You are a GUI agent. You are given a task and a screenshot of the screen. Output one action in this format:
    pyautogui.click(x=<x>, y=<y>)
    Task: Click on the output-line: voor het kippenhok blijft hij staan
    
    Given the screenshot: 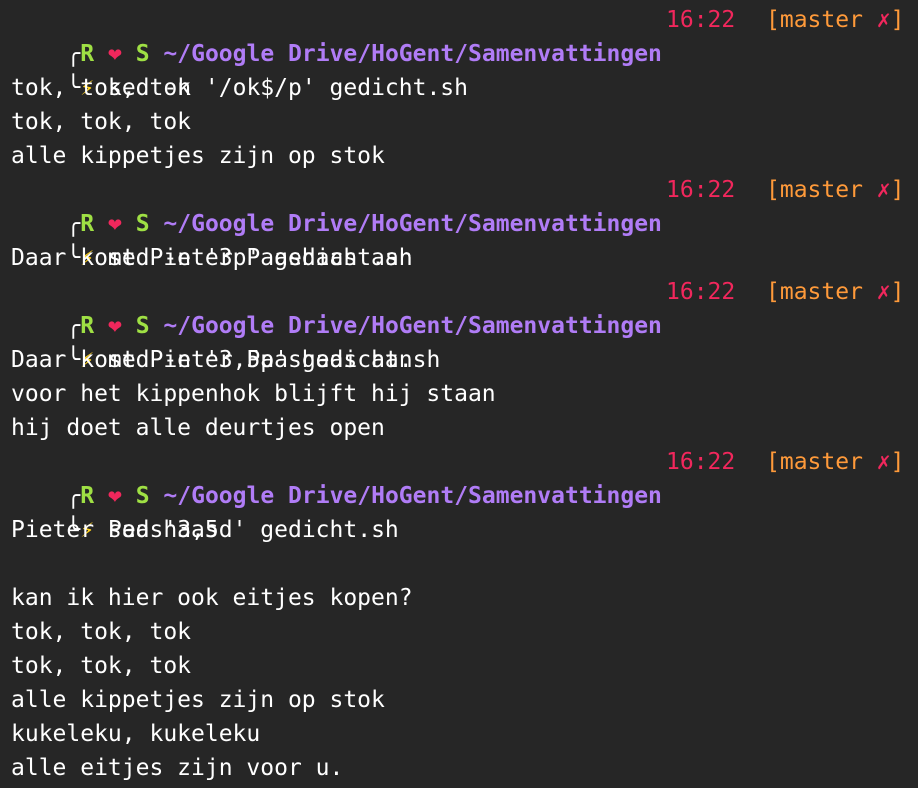 What is the action you would take?
    pyautogui.click(x=253, y=394)
    